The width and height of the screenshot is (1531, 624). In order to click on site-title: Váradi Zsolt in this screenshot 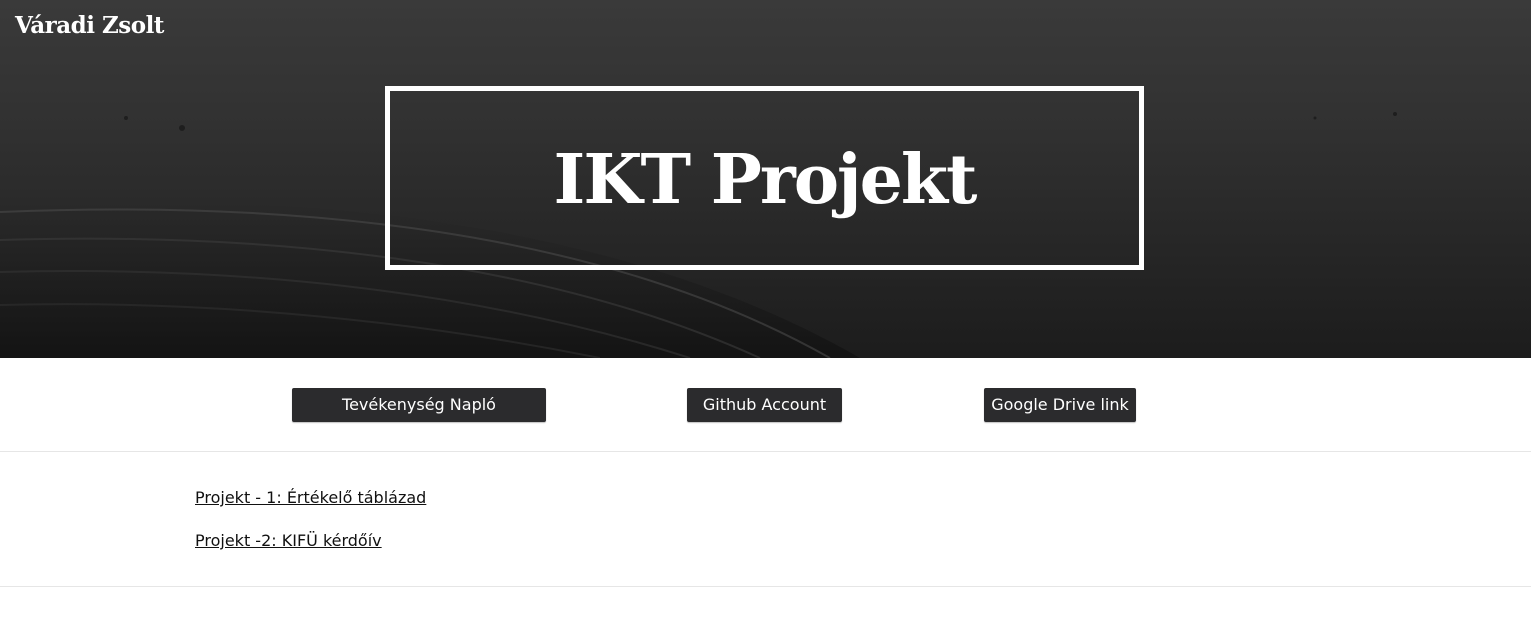, I will do `click(89, 26)`.